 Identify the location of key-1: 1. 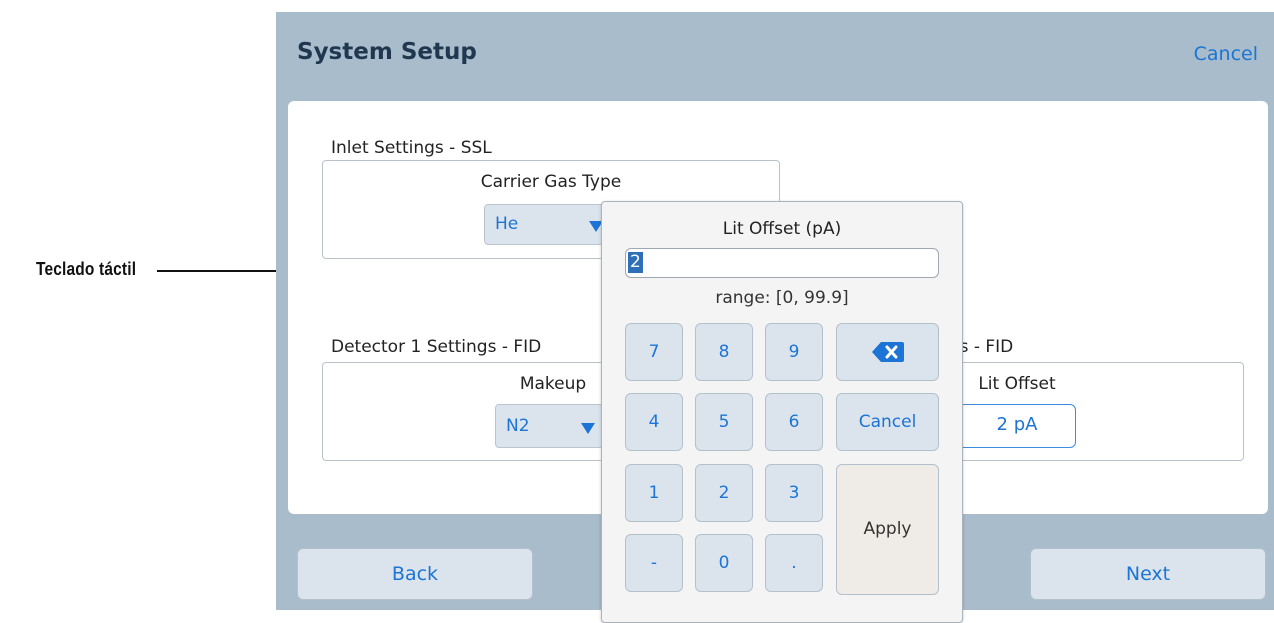
(654, 493).